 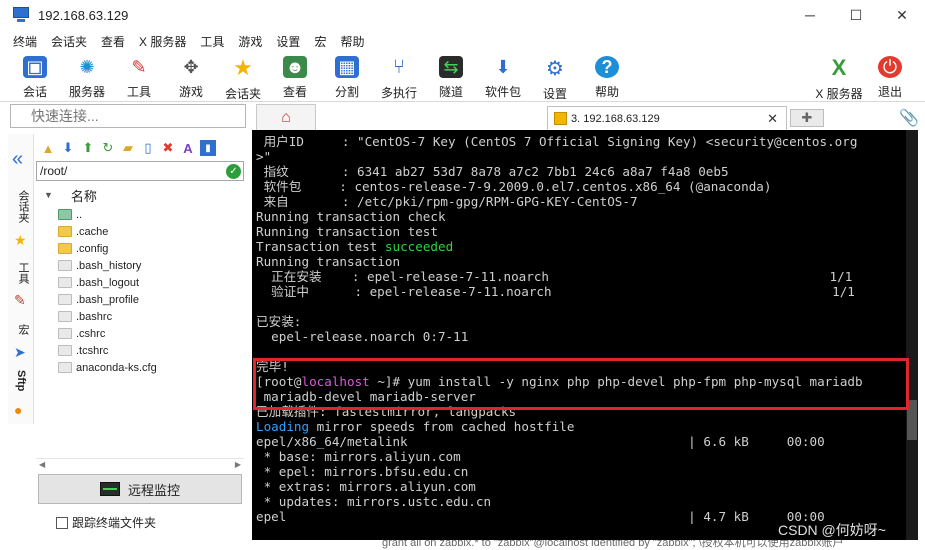 I want to click on settings-icon: ⚙, so click(x=555, y=68).